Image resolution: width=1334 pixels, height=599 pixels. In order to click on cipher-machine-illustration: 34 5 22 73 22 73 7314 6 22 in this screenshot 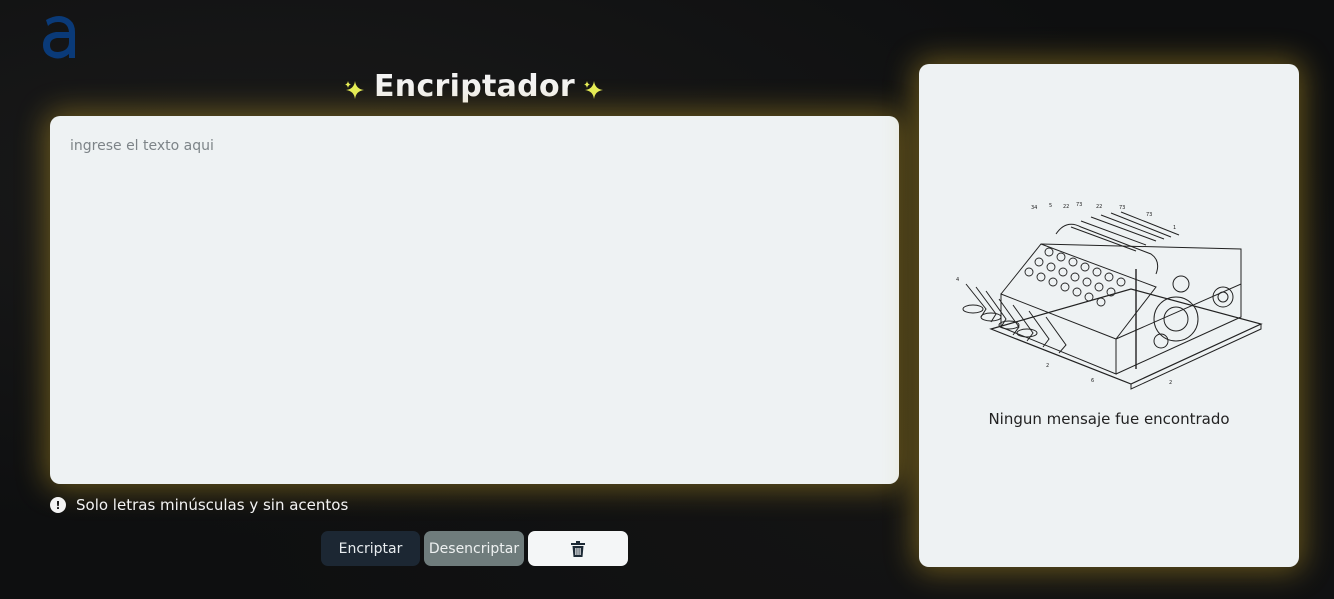, I will do `click(1109, 296)`.